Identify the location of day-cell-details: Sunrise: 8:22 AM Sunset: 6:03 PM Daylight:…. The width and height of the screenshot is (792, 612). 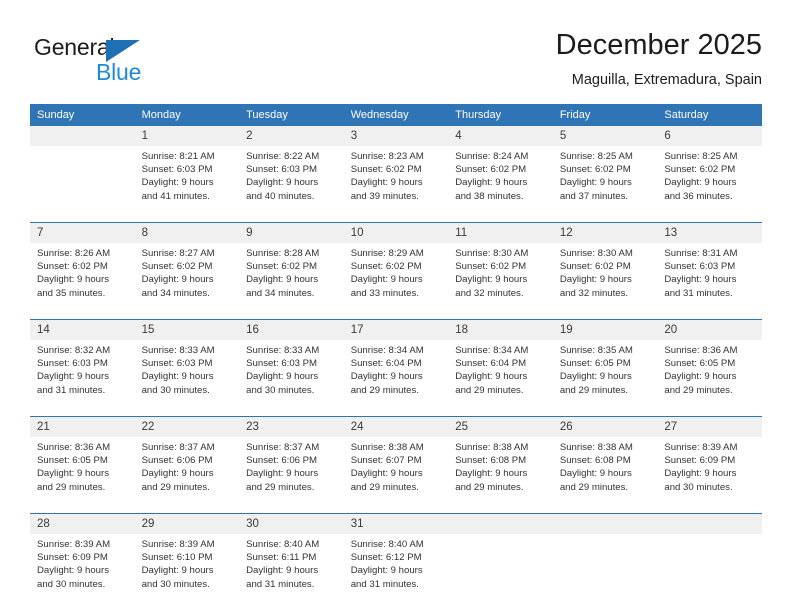
(291, 184).